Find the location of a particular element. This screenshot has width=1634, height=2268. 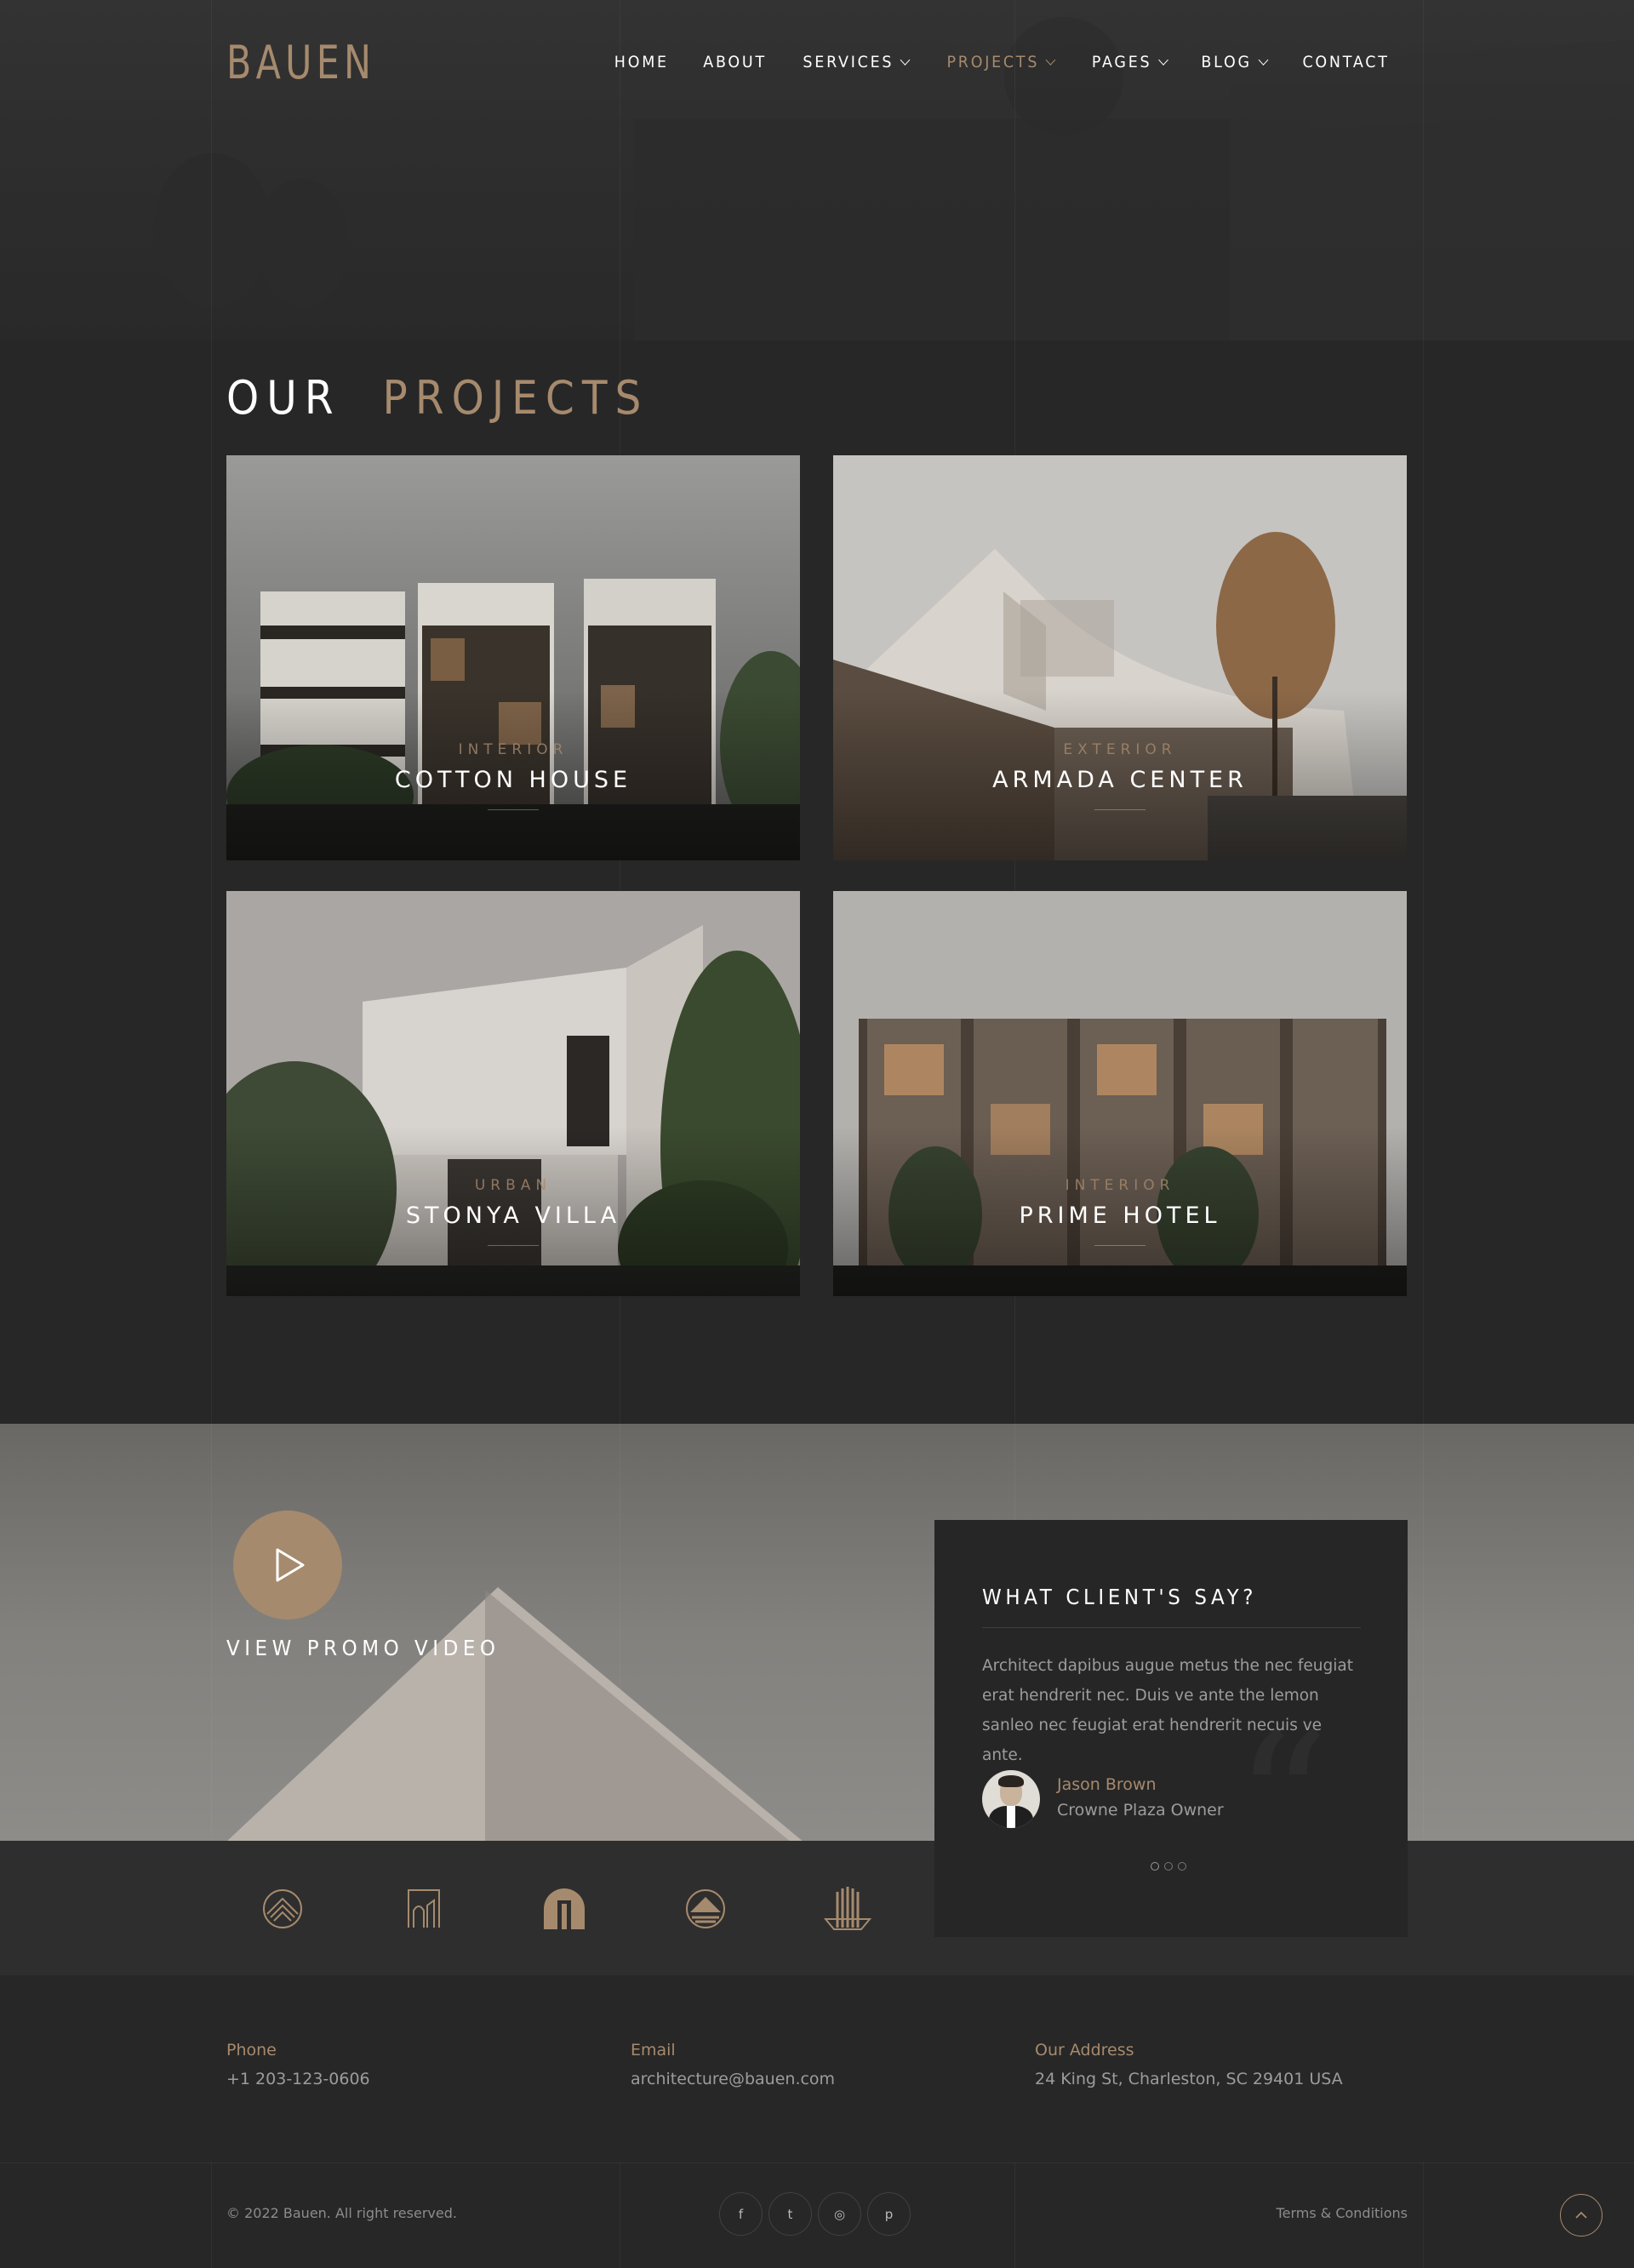

site-logo: BAUEN is located at coordinates (301, 62).